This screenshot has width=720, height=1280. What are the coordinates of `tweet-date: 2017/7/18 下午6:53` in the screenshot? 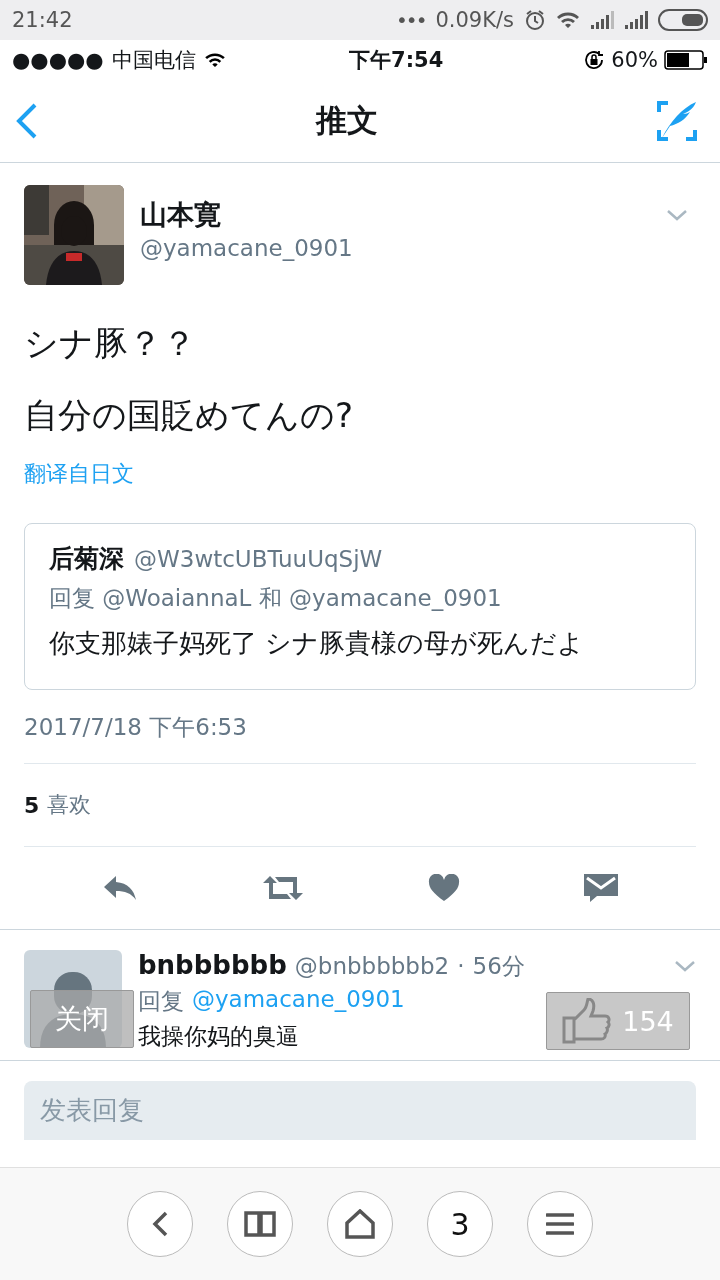 It's located at (360, 727).